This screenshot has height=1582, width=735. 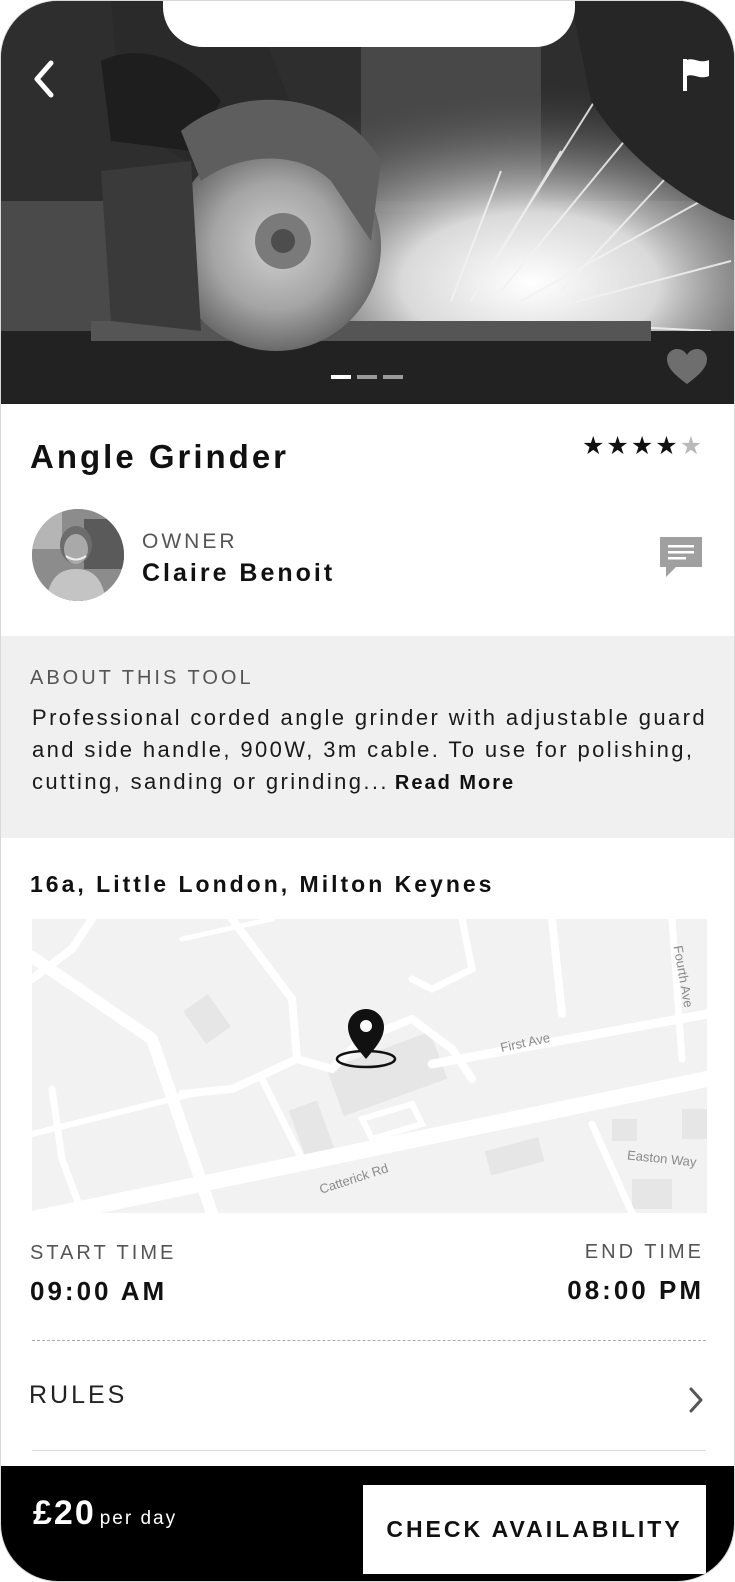 What do you see at coordinates (369, 24) in the screenshot?
I see `device-notch` at bounding box center [369, 24].